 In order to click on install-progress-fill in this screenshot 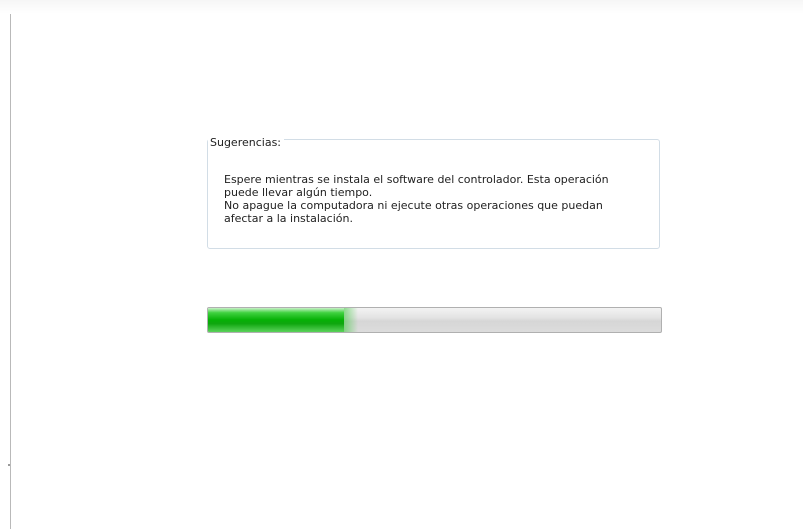, I will do `click(283, 320)`.